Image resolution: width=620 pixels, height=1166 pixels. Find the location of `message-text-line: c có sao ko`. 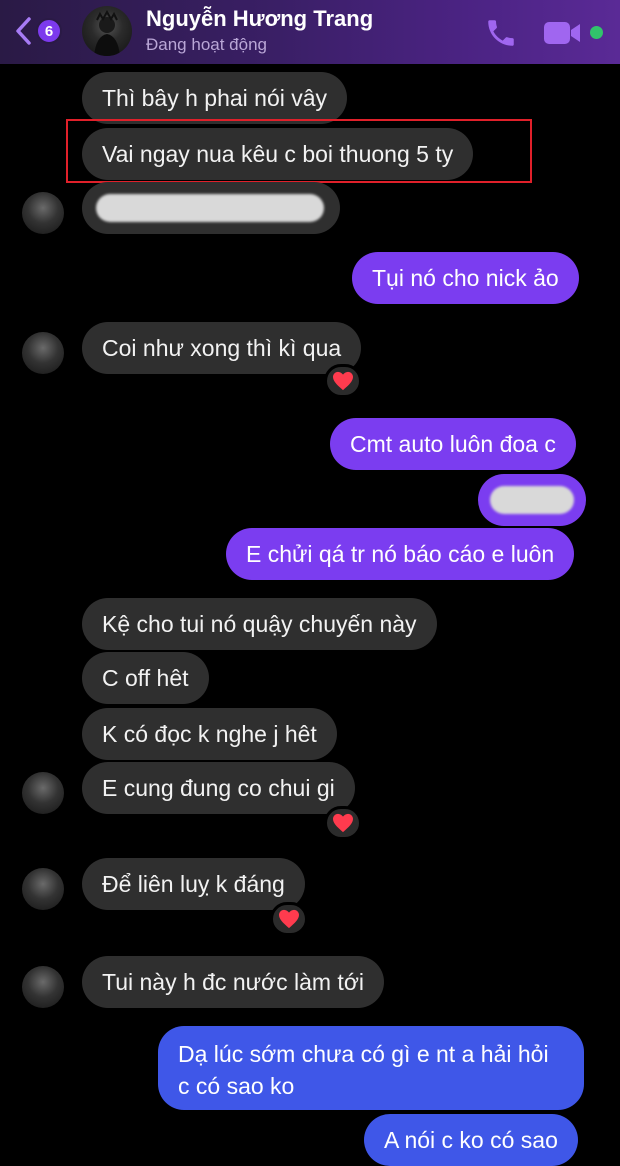

message-text-line: c có sao ko is located at coordinates (236, 1086).